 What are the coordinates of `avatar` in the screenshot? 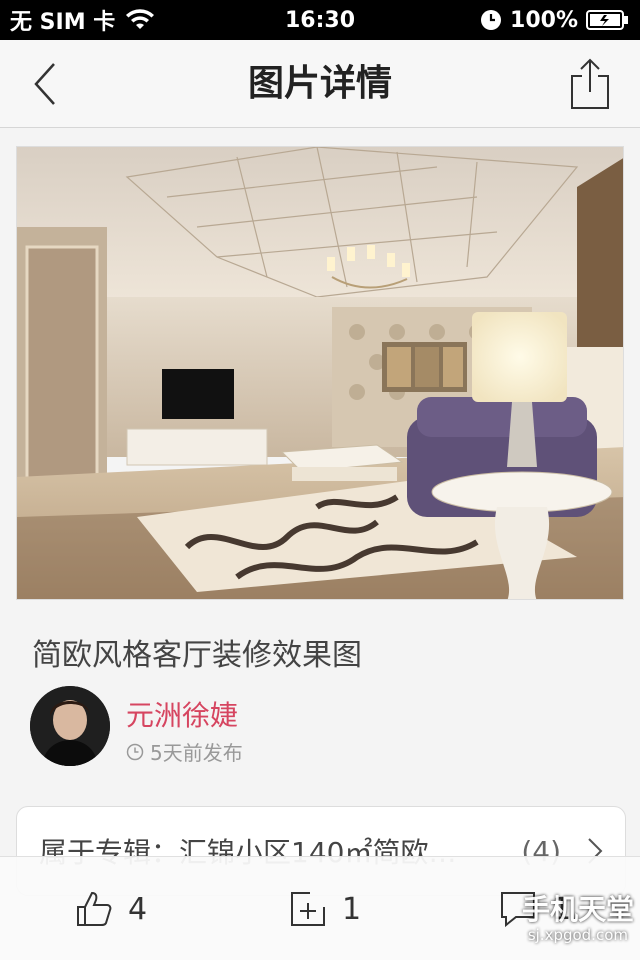 It's located at (70, 726).